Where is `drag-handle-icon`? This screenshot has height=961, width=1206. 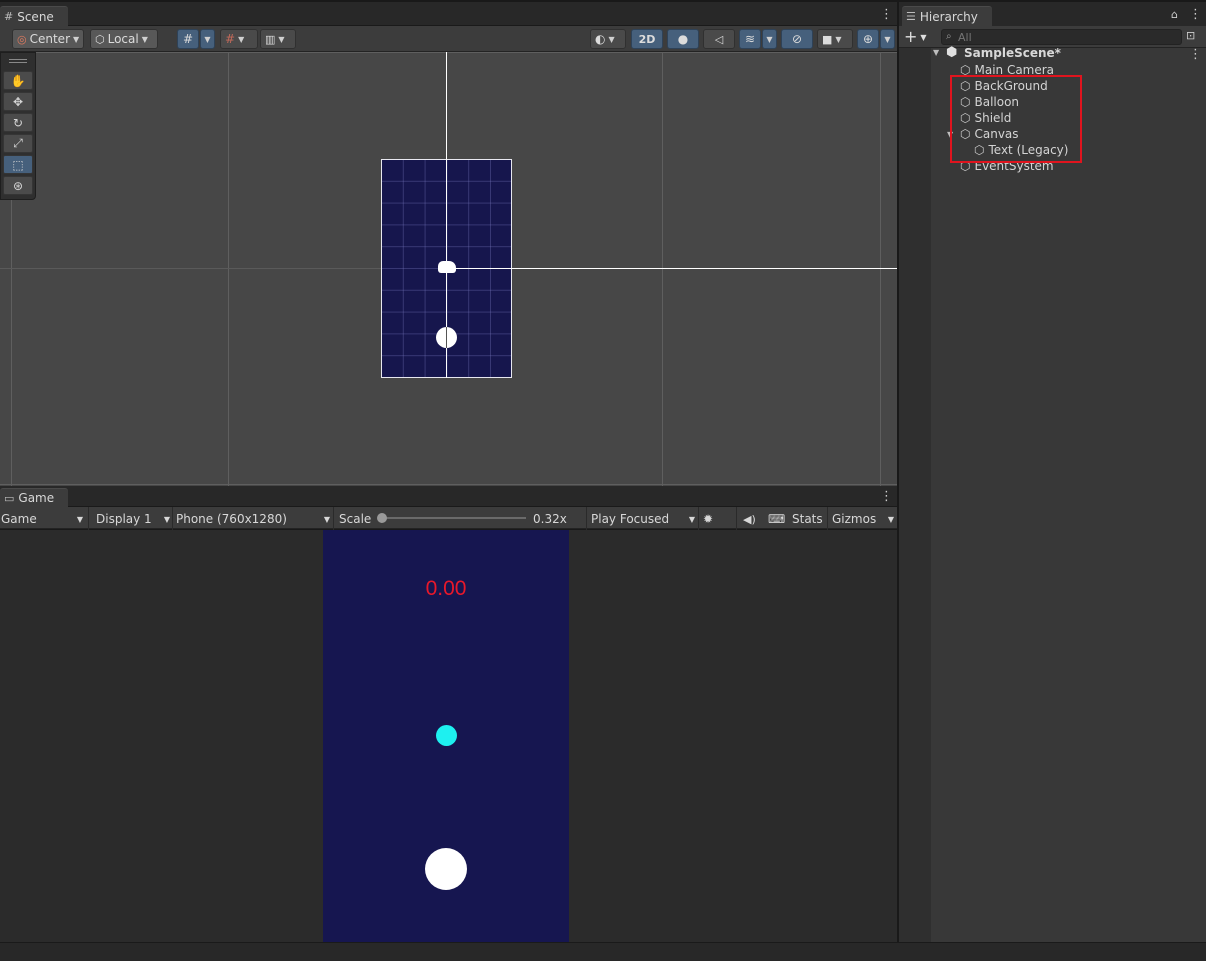
drag-handle-icon is located at coordinates (18, 61).